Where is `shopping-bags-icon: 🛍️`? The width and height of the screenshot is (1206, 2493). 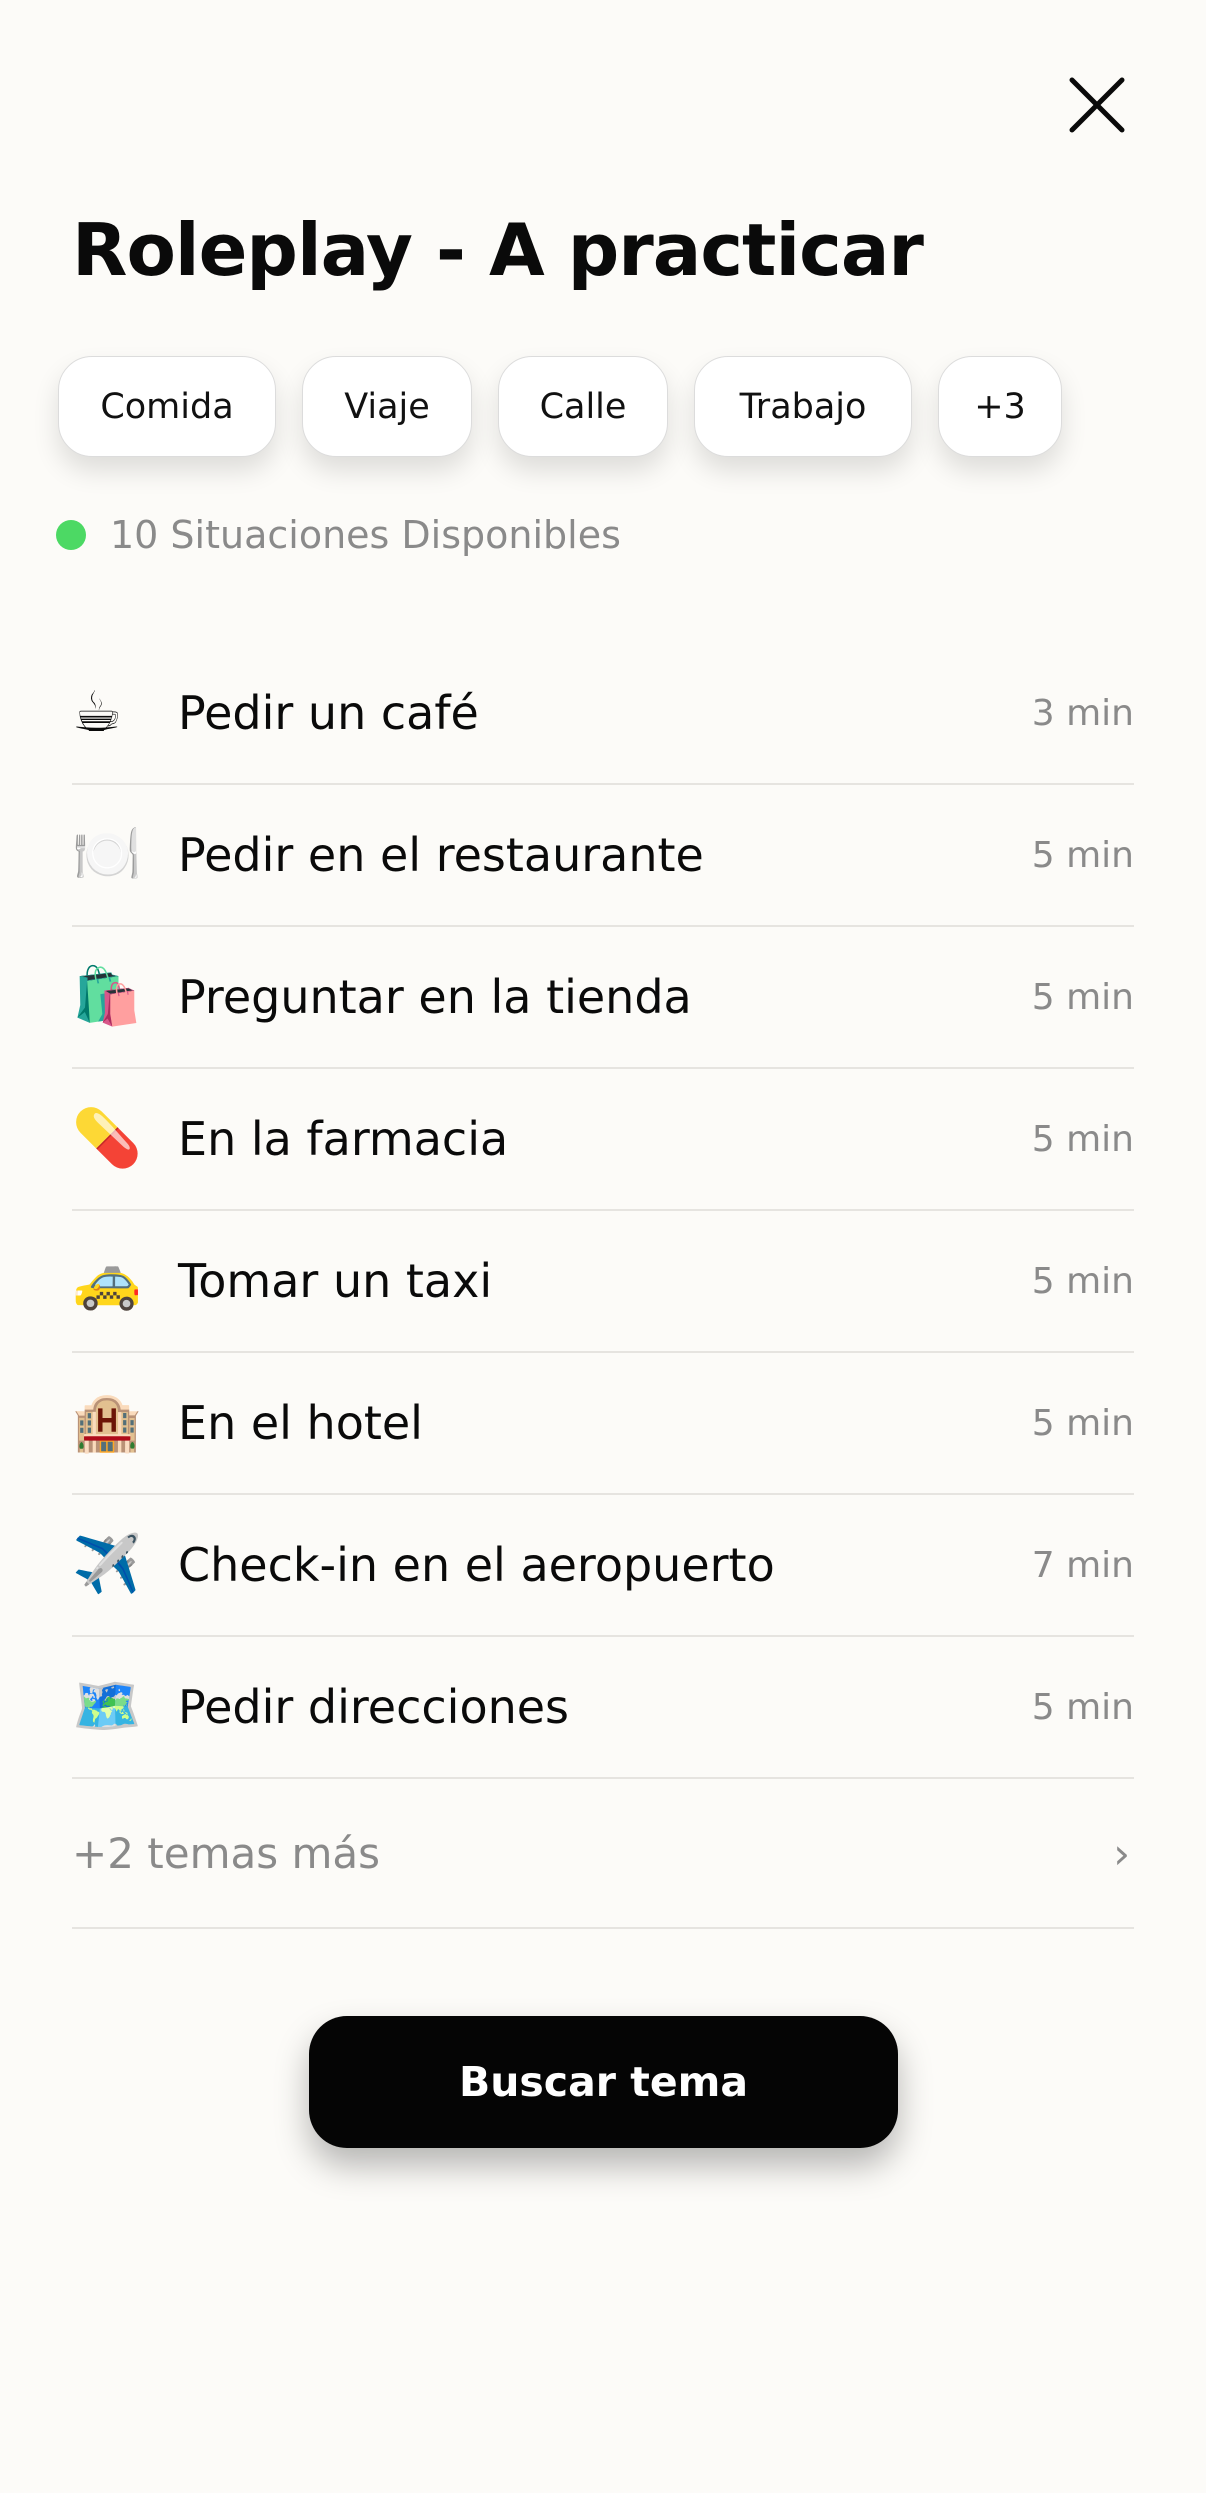 shopping-bags-icon: 🛍️ is located at coordinates (107, 996).